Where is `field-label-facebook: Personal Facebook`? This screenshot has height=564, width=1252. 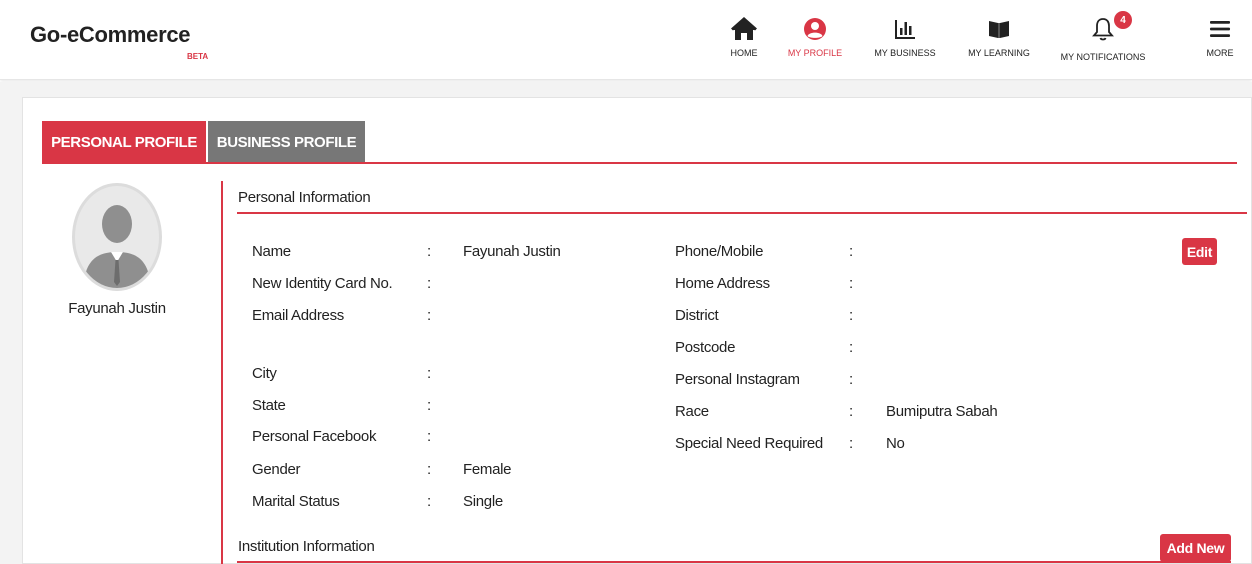 field-label-facebook: Personal Facebook is located at coordinates (314, 436).